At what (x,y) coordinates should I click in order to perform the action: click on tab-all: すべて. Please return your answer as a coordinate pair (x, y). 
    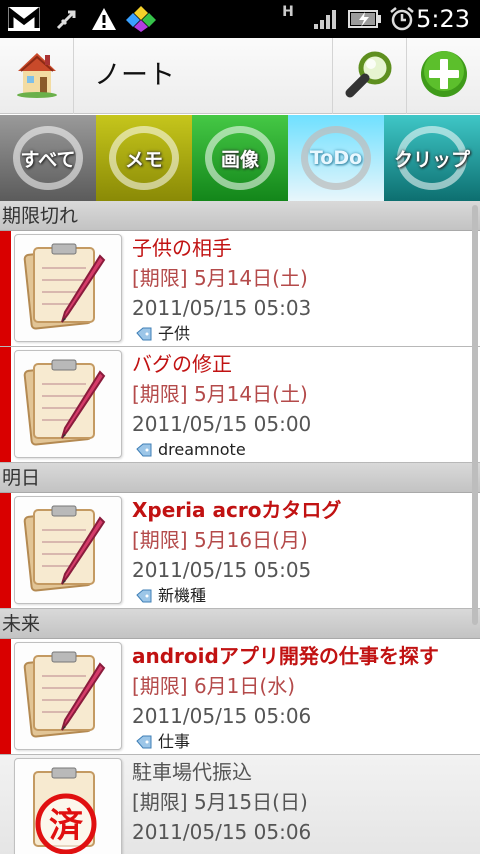
    Looking at the image, I should click on (48, 158).